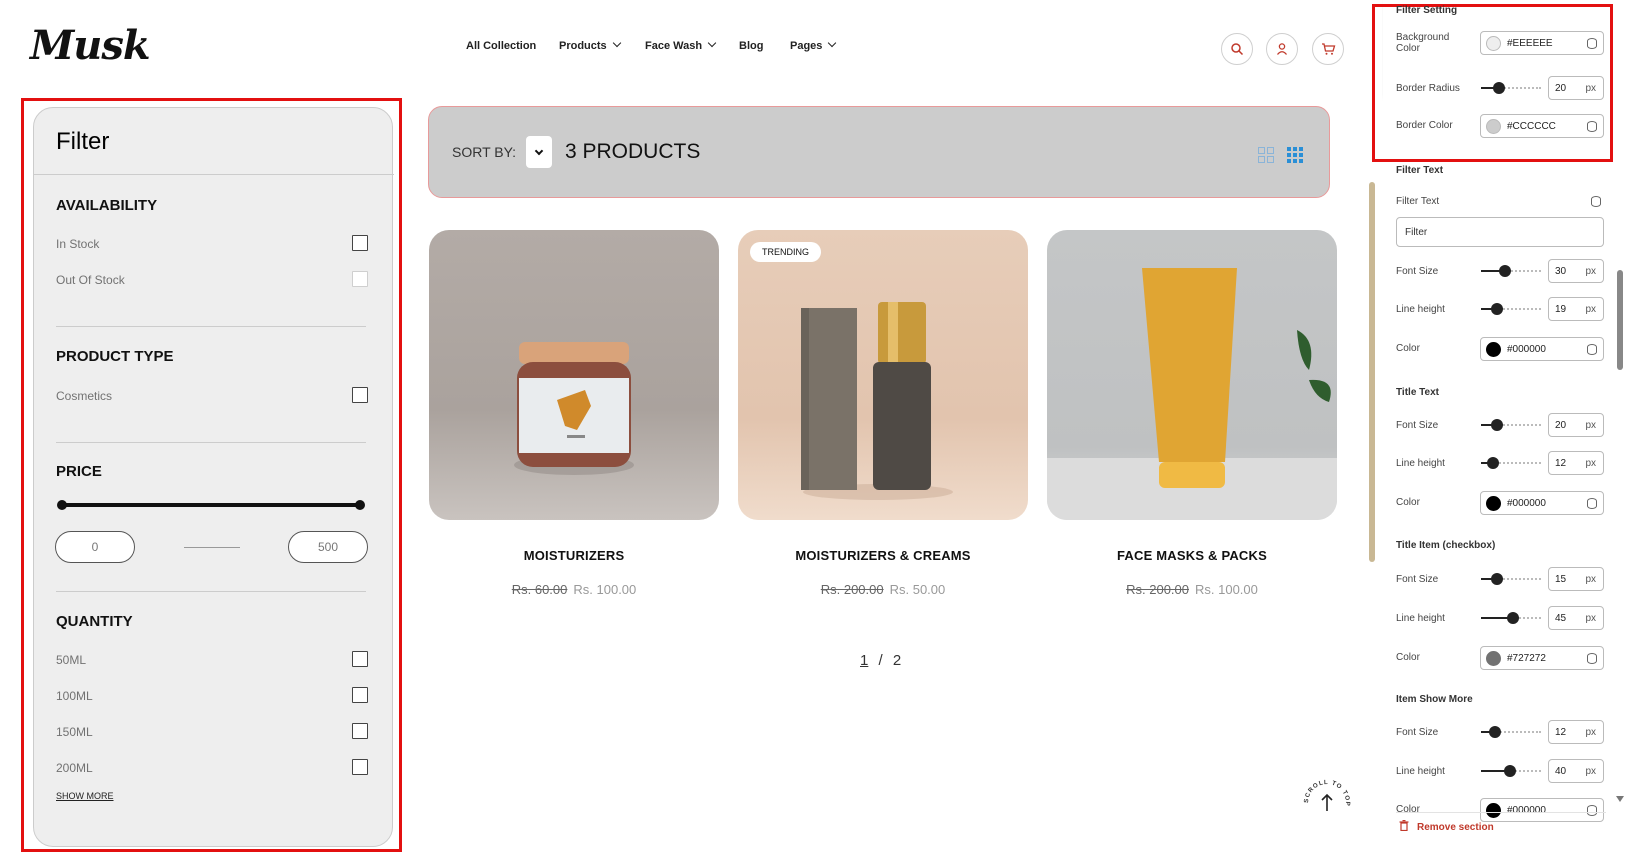 This screenshot has height=860, width=1628. Describe the element at coordinates (1576, 771) in the screenshot. I see `line-height-input: 40 px` at that location.